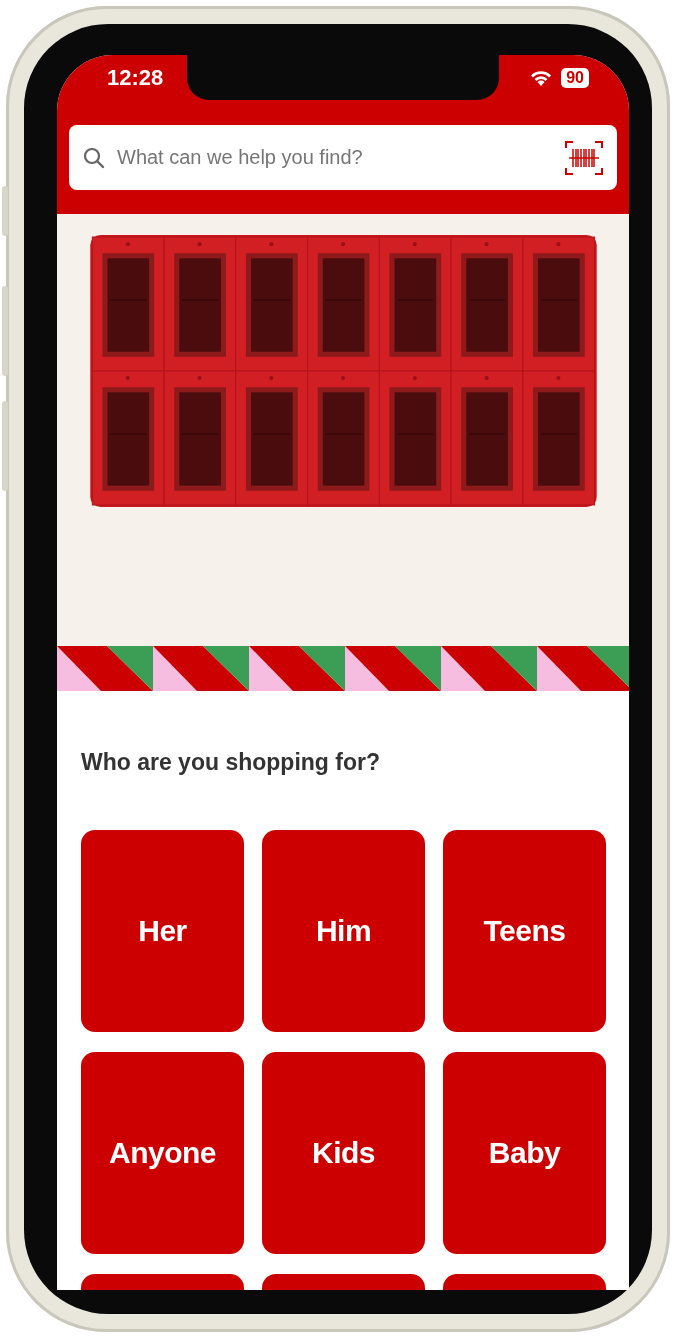  I want to click on category-tile: Her, so click(162, 931).